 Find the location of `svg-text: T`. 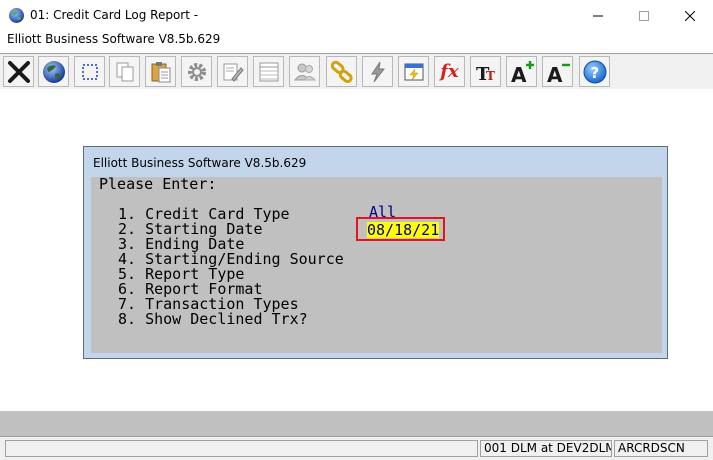

svg-text: T is located at coordinates (490, 76).